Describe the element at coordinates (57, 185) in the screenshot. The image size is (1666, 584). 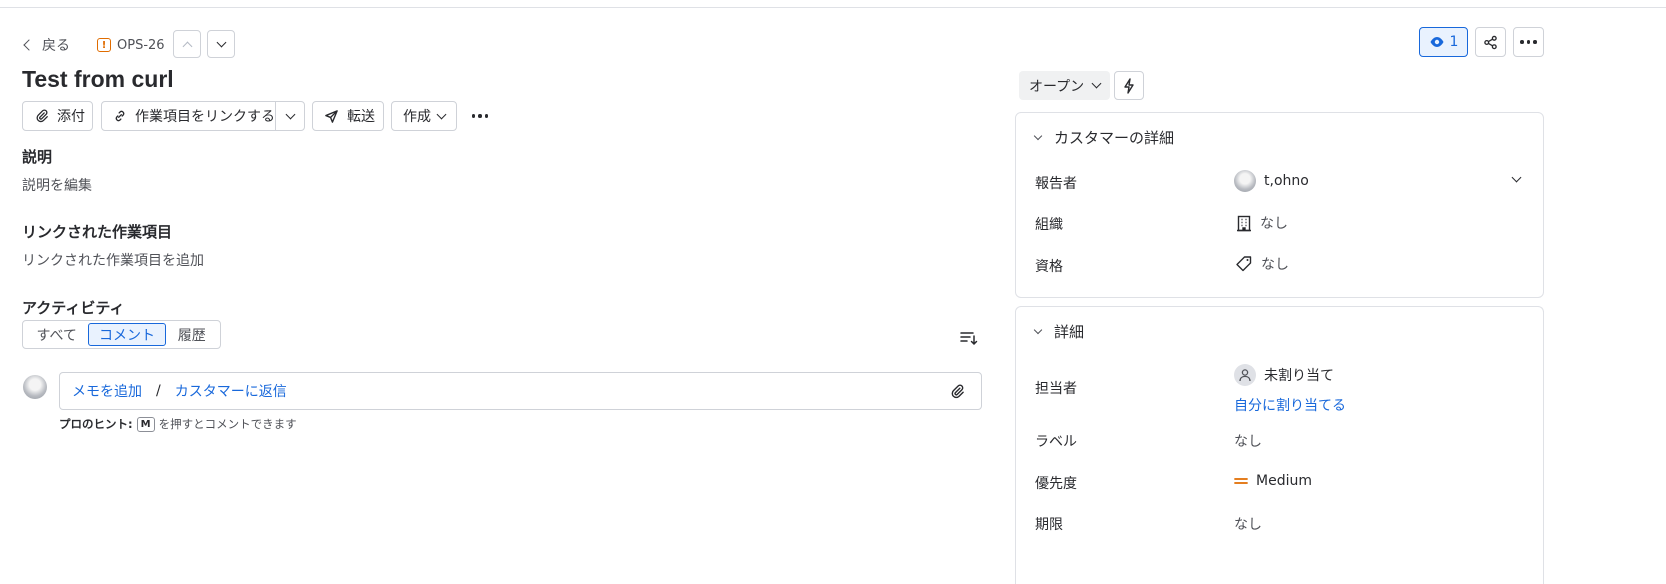
I see `description-editor: 説明を編集` at that location.